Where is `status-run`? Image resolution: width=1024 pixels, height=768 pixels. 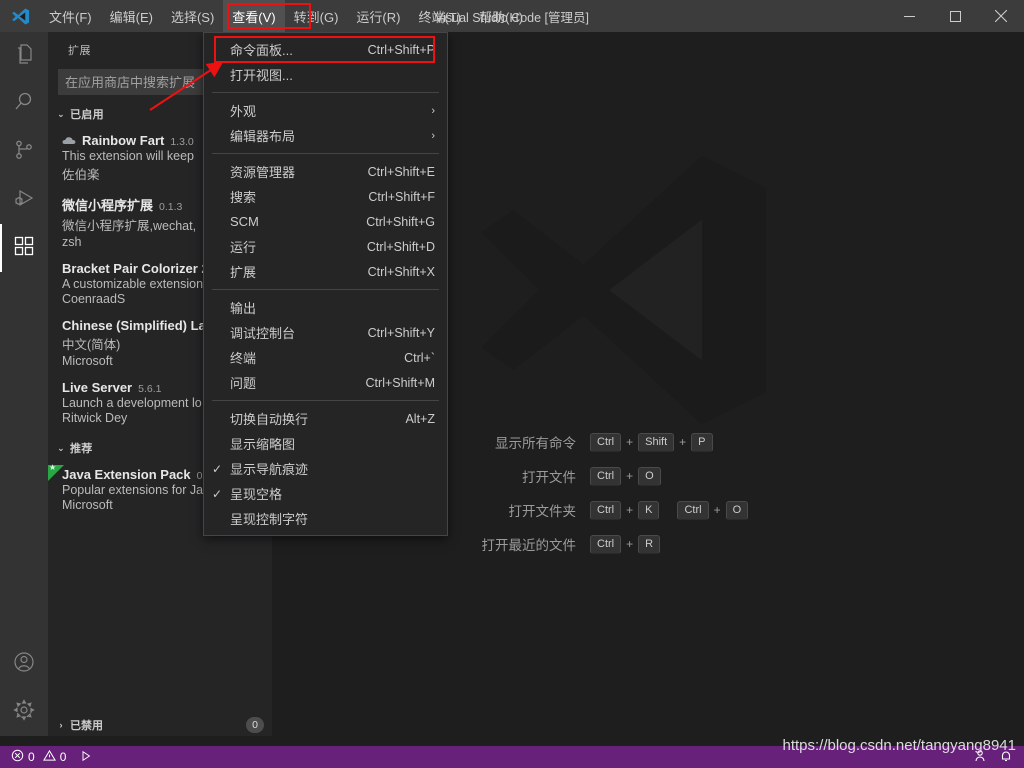
status-run is located at coordinates (86, 757).